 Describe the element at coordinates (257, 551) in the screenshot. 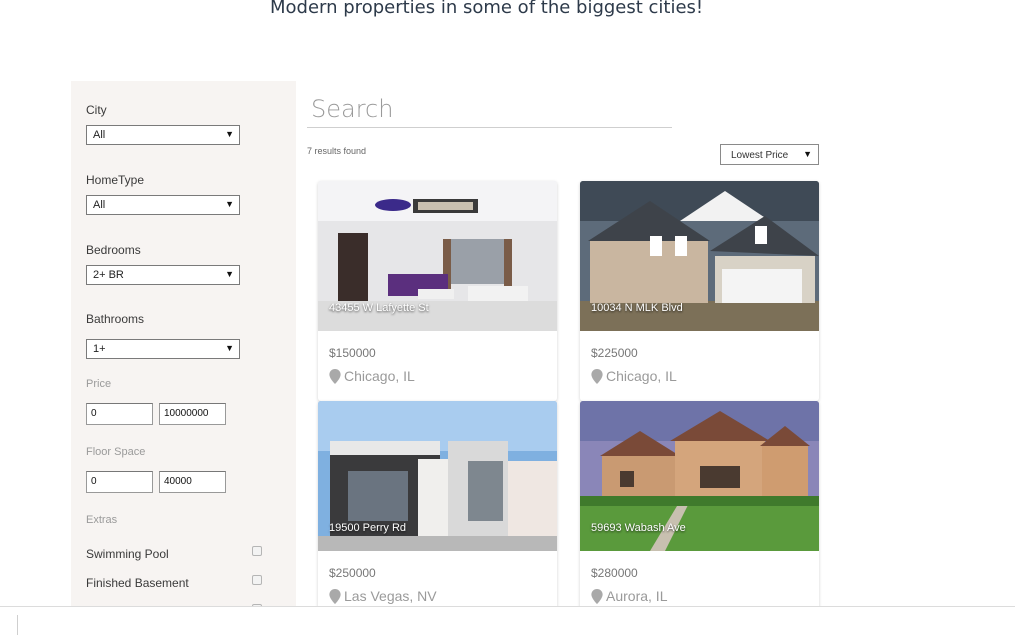

I see `swimming-pool-checkbox` at that location.